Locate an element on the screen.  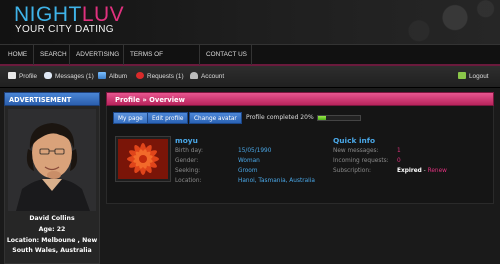
nav-home: HOME is located at coordinates (19, 55).